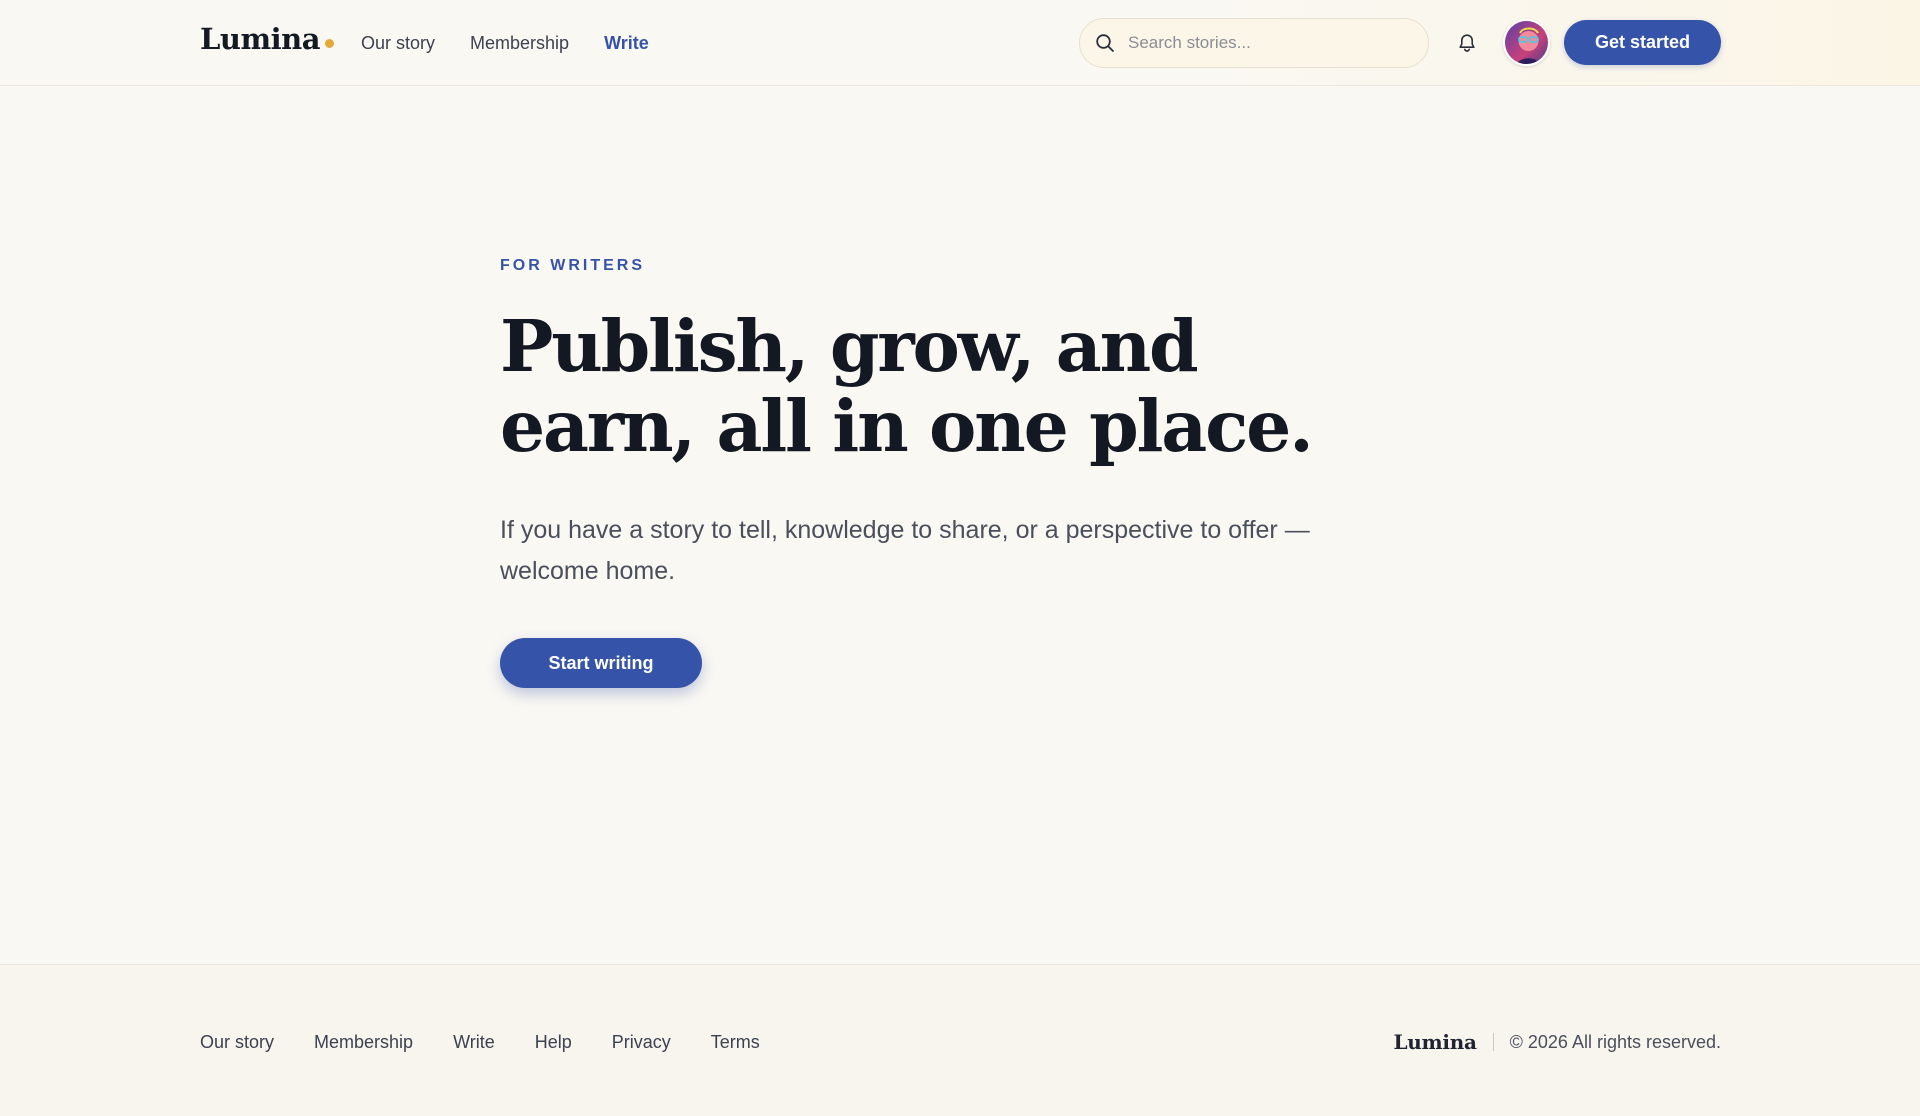 The width and height of the screenshot is (1920, 1116). I want to click on search-bar, so click(1254, 43).